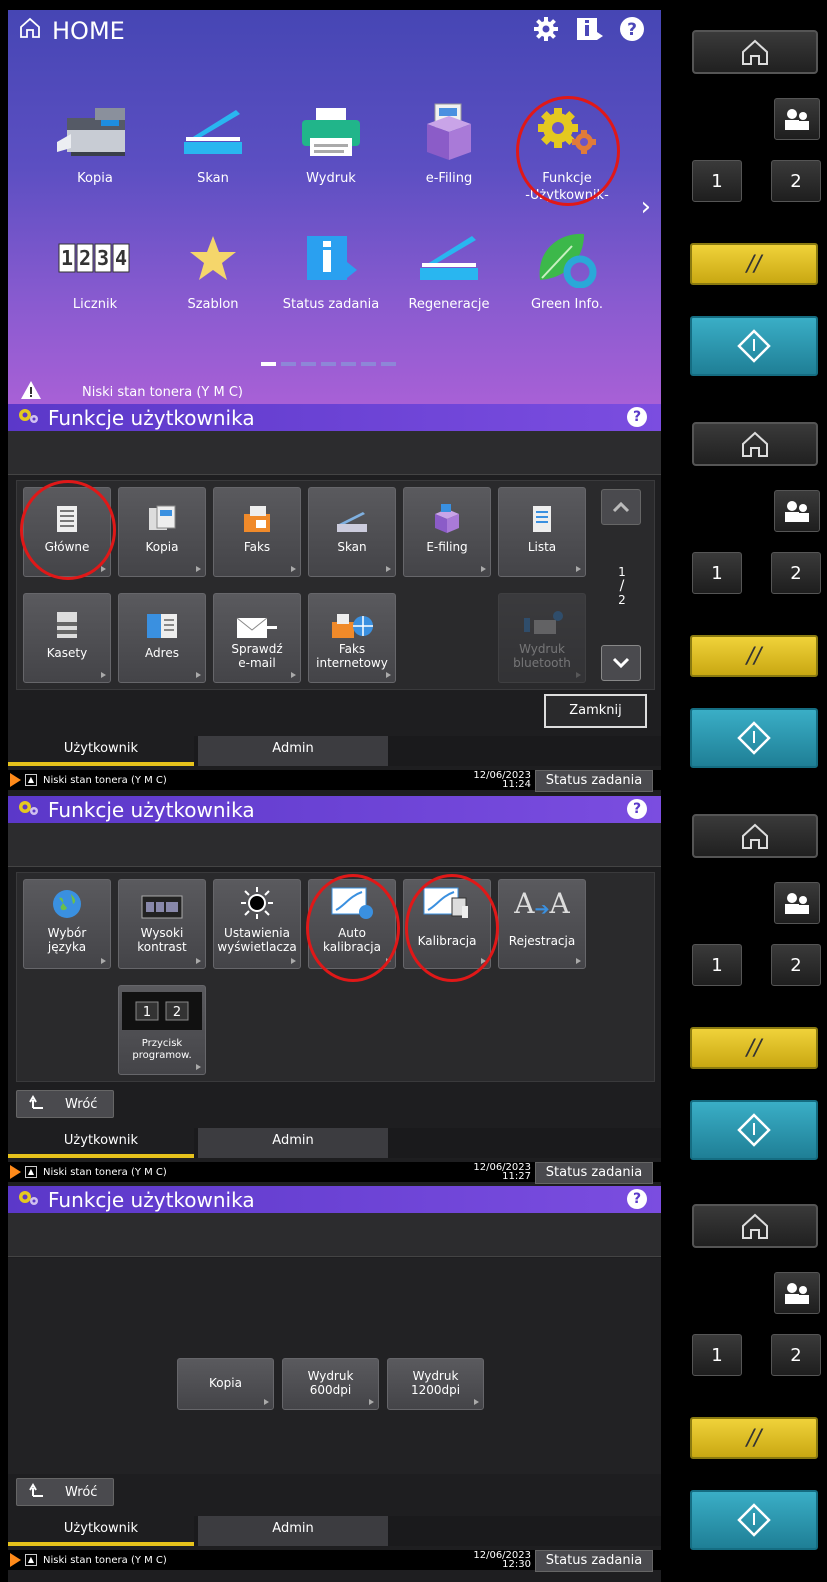  I want to click on toner-warning: Niski stan tonera (Y M C), so click(131, 392).